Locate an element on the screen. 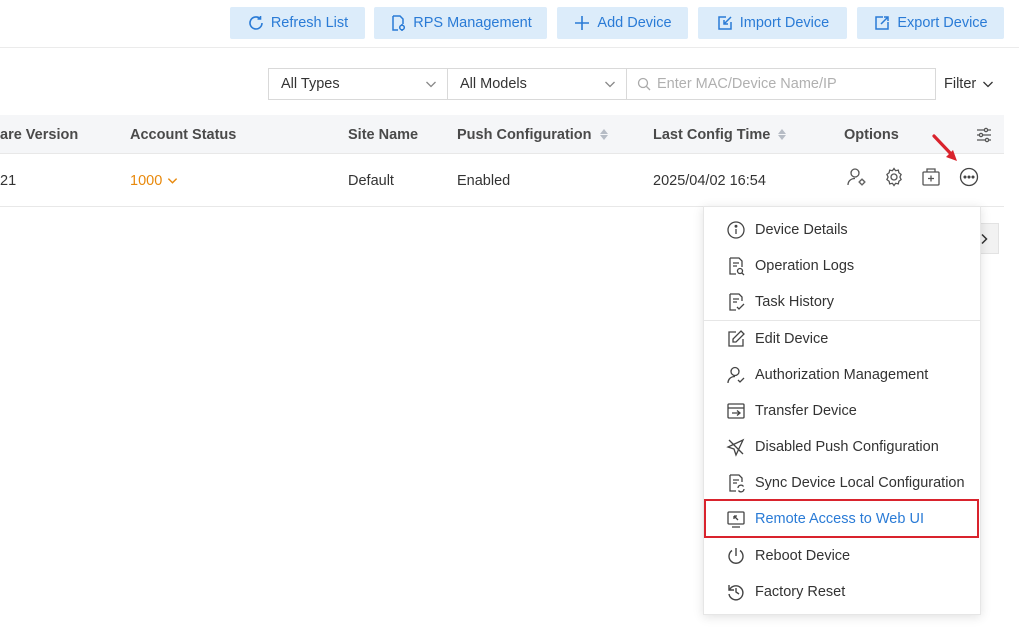 This screenshot has width=1019, height=637. device-add-icon is located at coordinates (931, 177).